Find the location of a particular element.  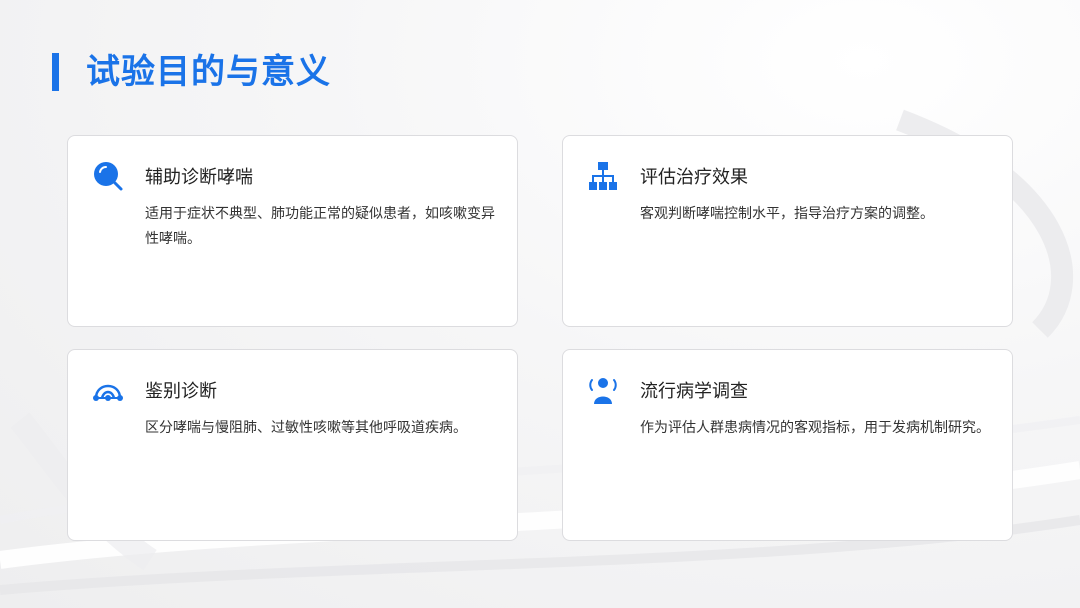

card-title: 鉴别诊断 is located at coordinates (181, 391).